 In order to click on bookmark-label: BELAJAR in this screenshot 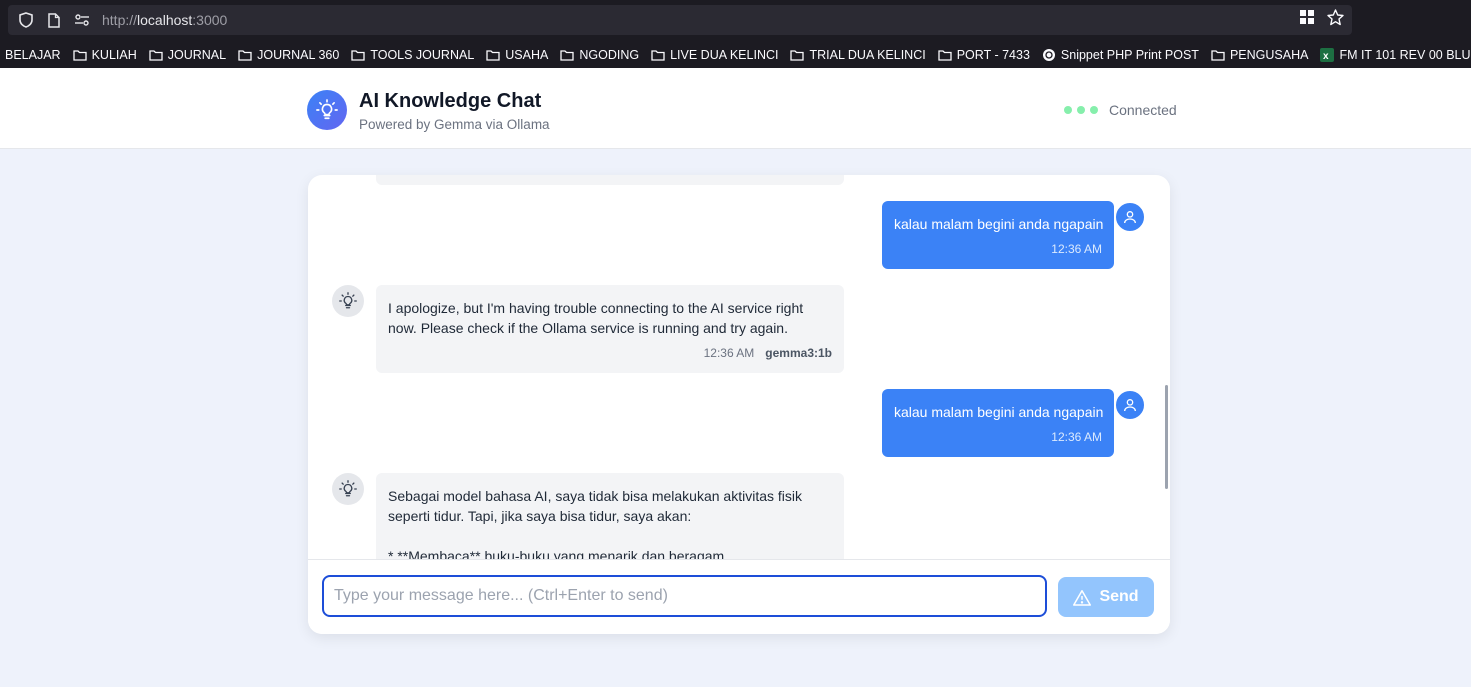, I will do `click(33, 55)`.